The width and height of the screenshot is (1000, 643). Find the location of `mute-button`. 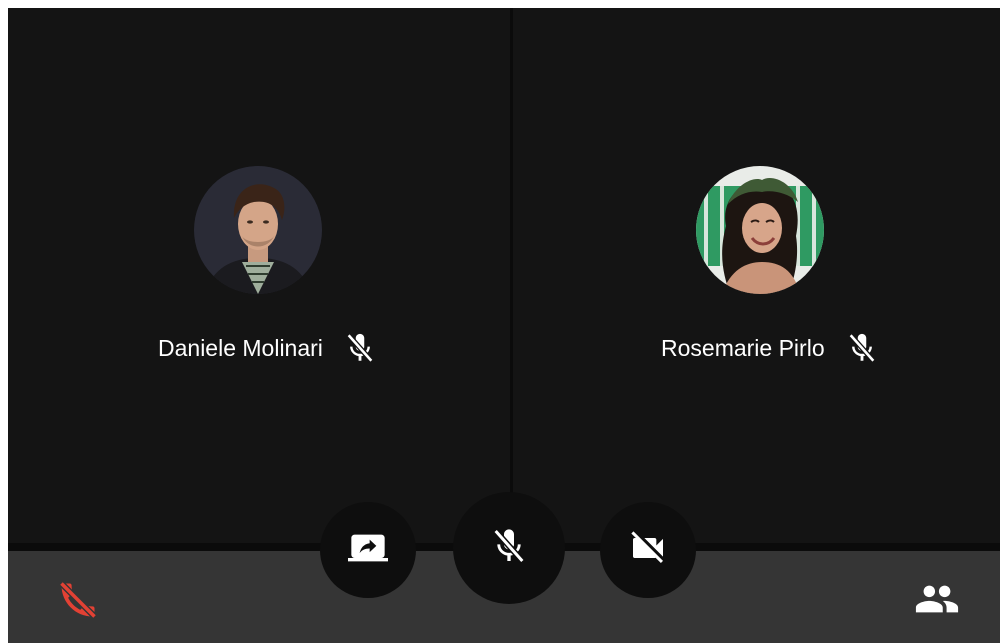

mute-button is located at coordinates (509, 548).